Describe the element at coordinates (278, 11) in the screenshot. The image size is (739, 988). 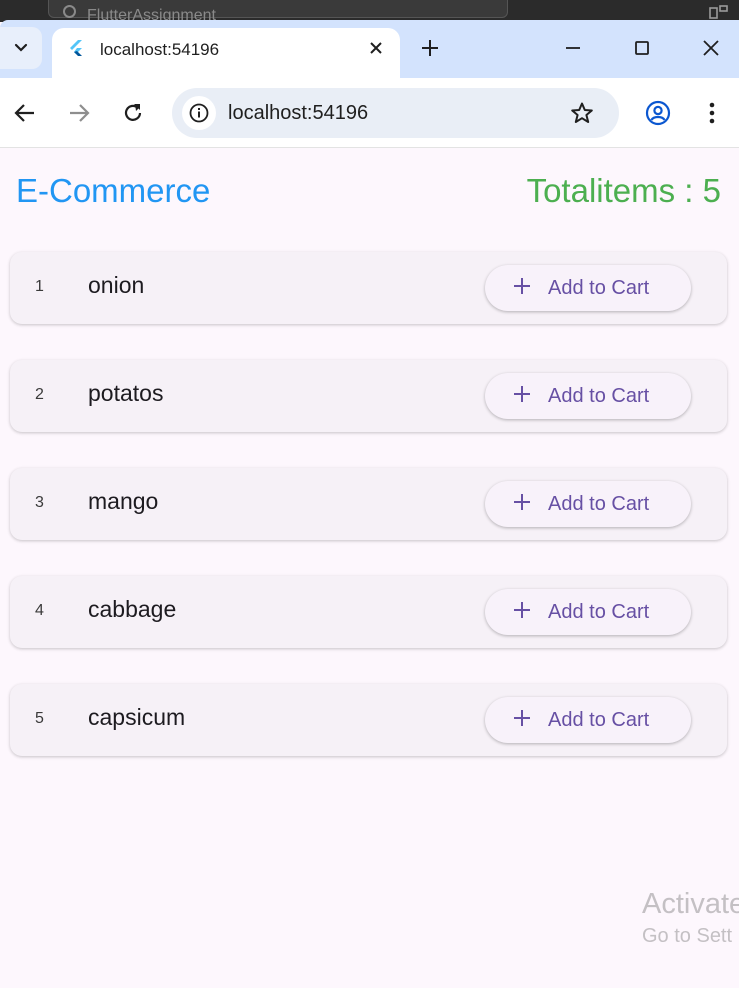
I see `os-search-box: FlutterAssignment` at that location.